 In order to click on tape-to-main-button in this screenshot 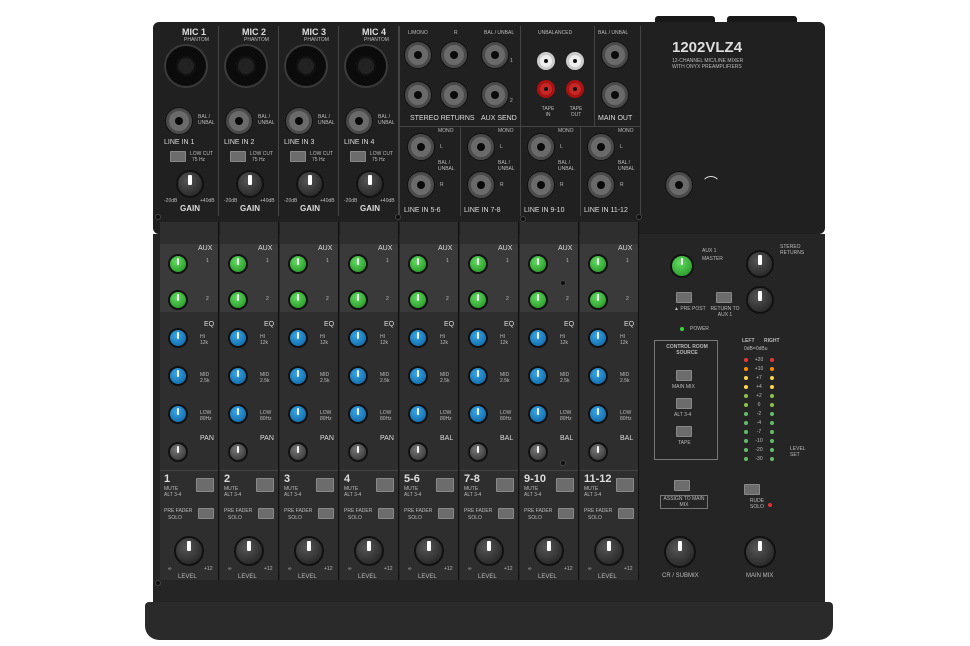, I will do `click(682, 485)`.